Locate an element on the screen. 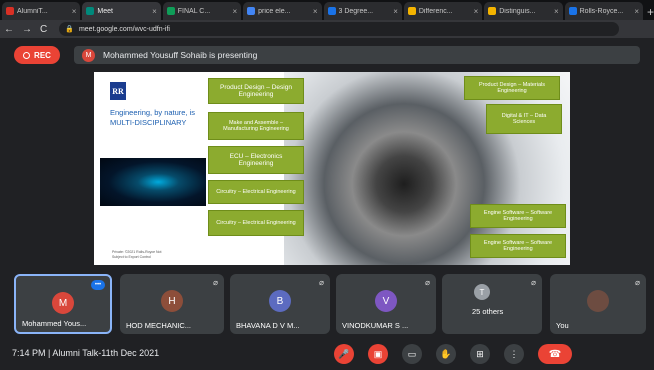 The image size is (654, 370). avatar: M is located at coordinates (63, 303).